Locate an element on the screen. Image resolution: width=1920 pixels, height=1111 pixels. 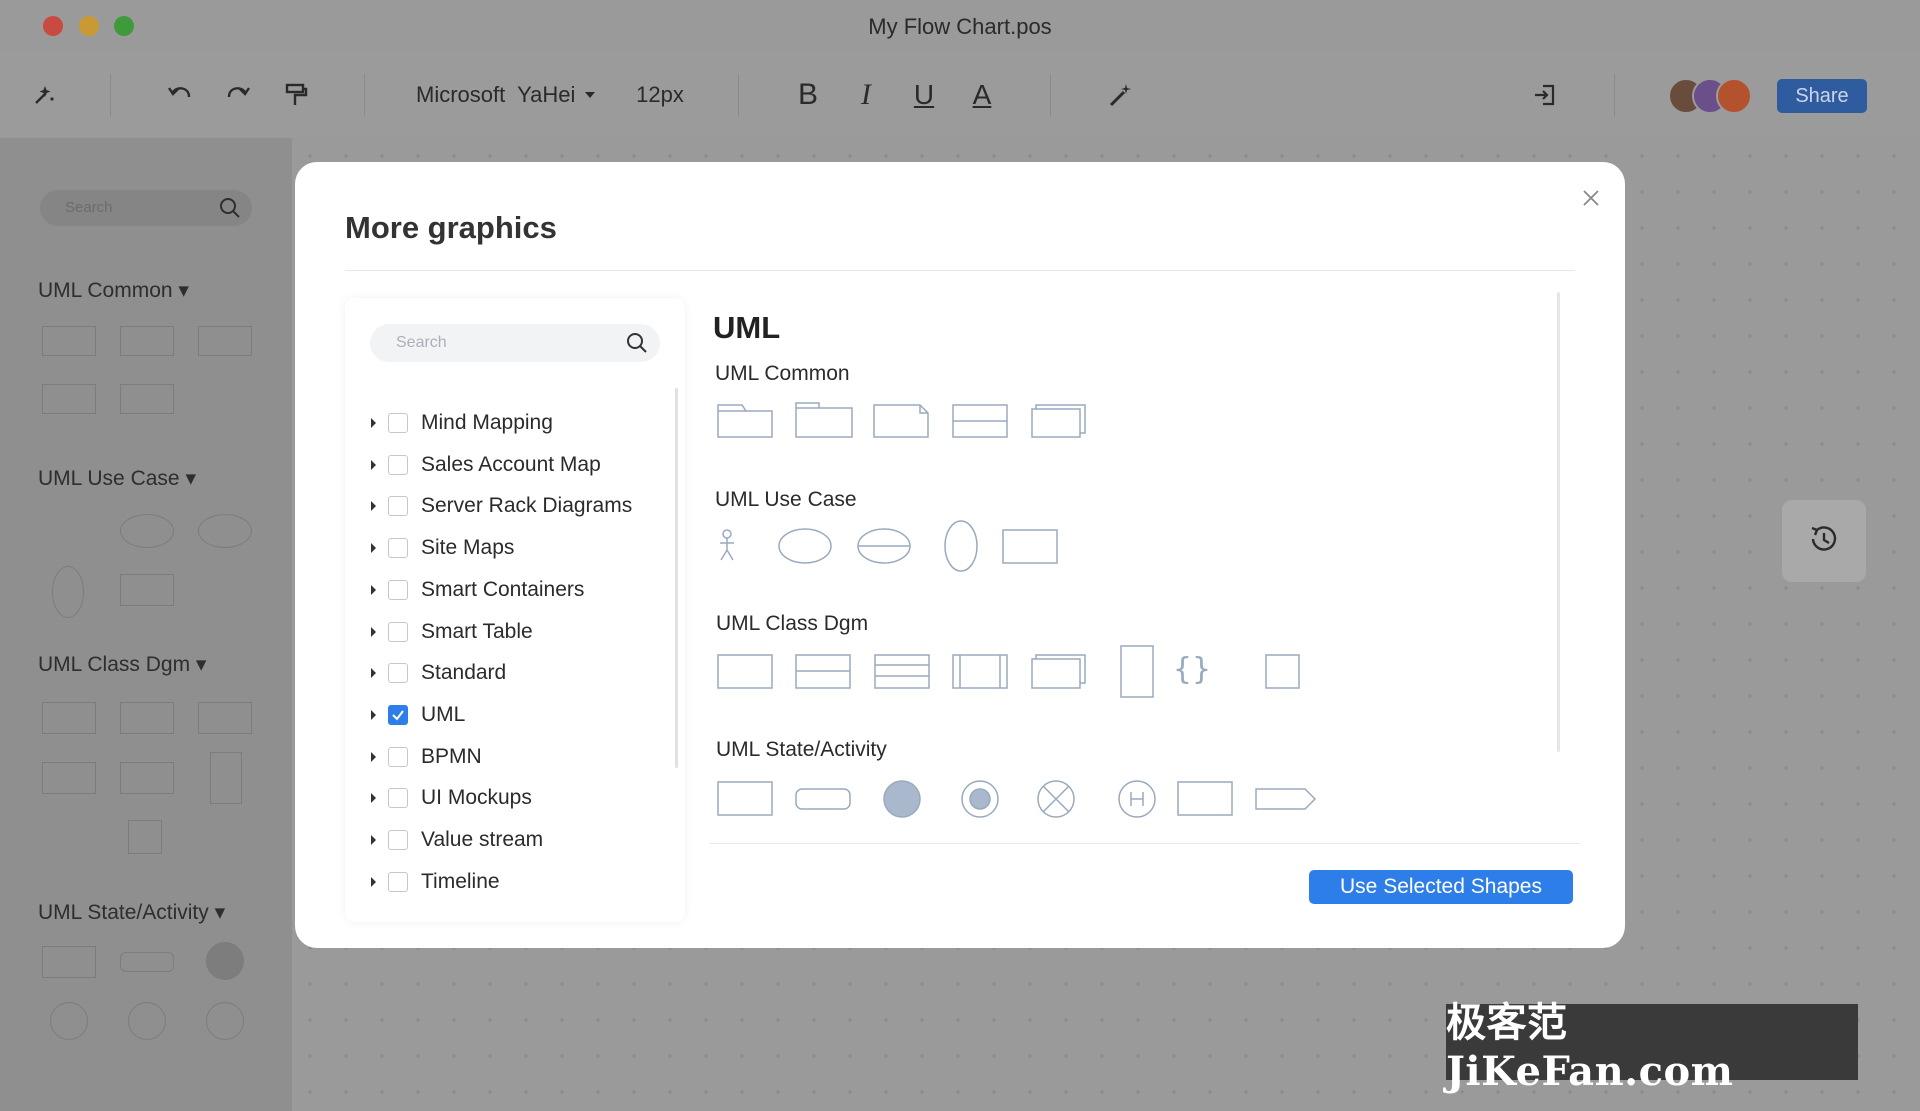
font-family-select: Microsoft YaHei is located at coordinates (516, 95).